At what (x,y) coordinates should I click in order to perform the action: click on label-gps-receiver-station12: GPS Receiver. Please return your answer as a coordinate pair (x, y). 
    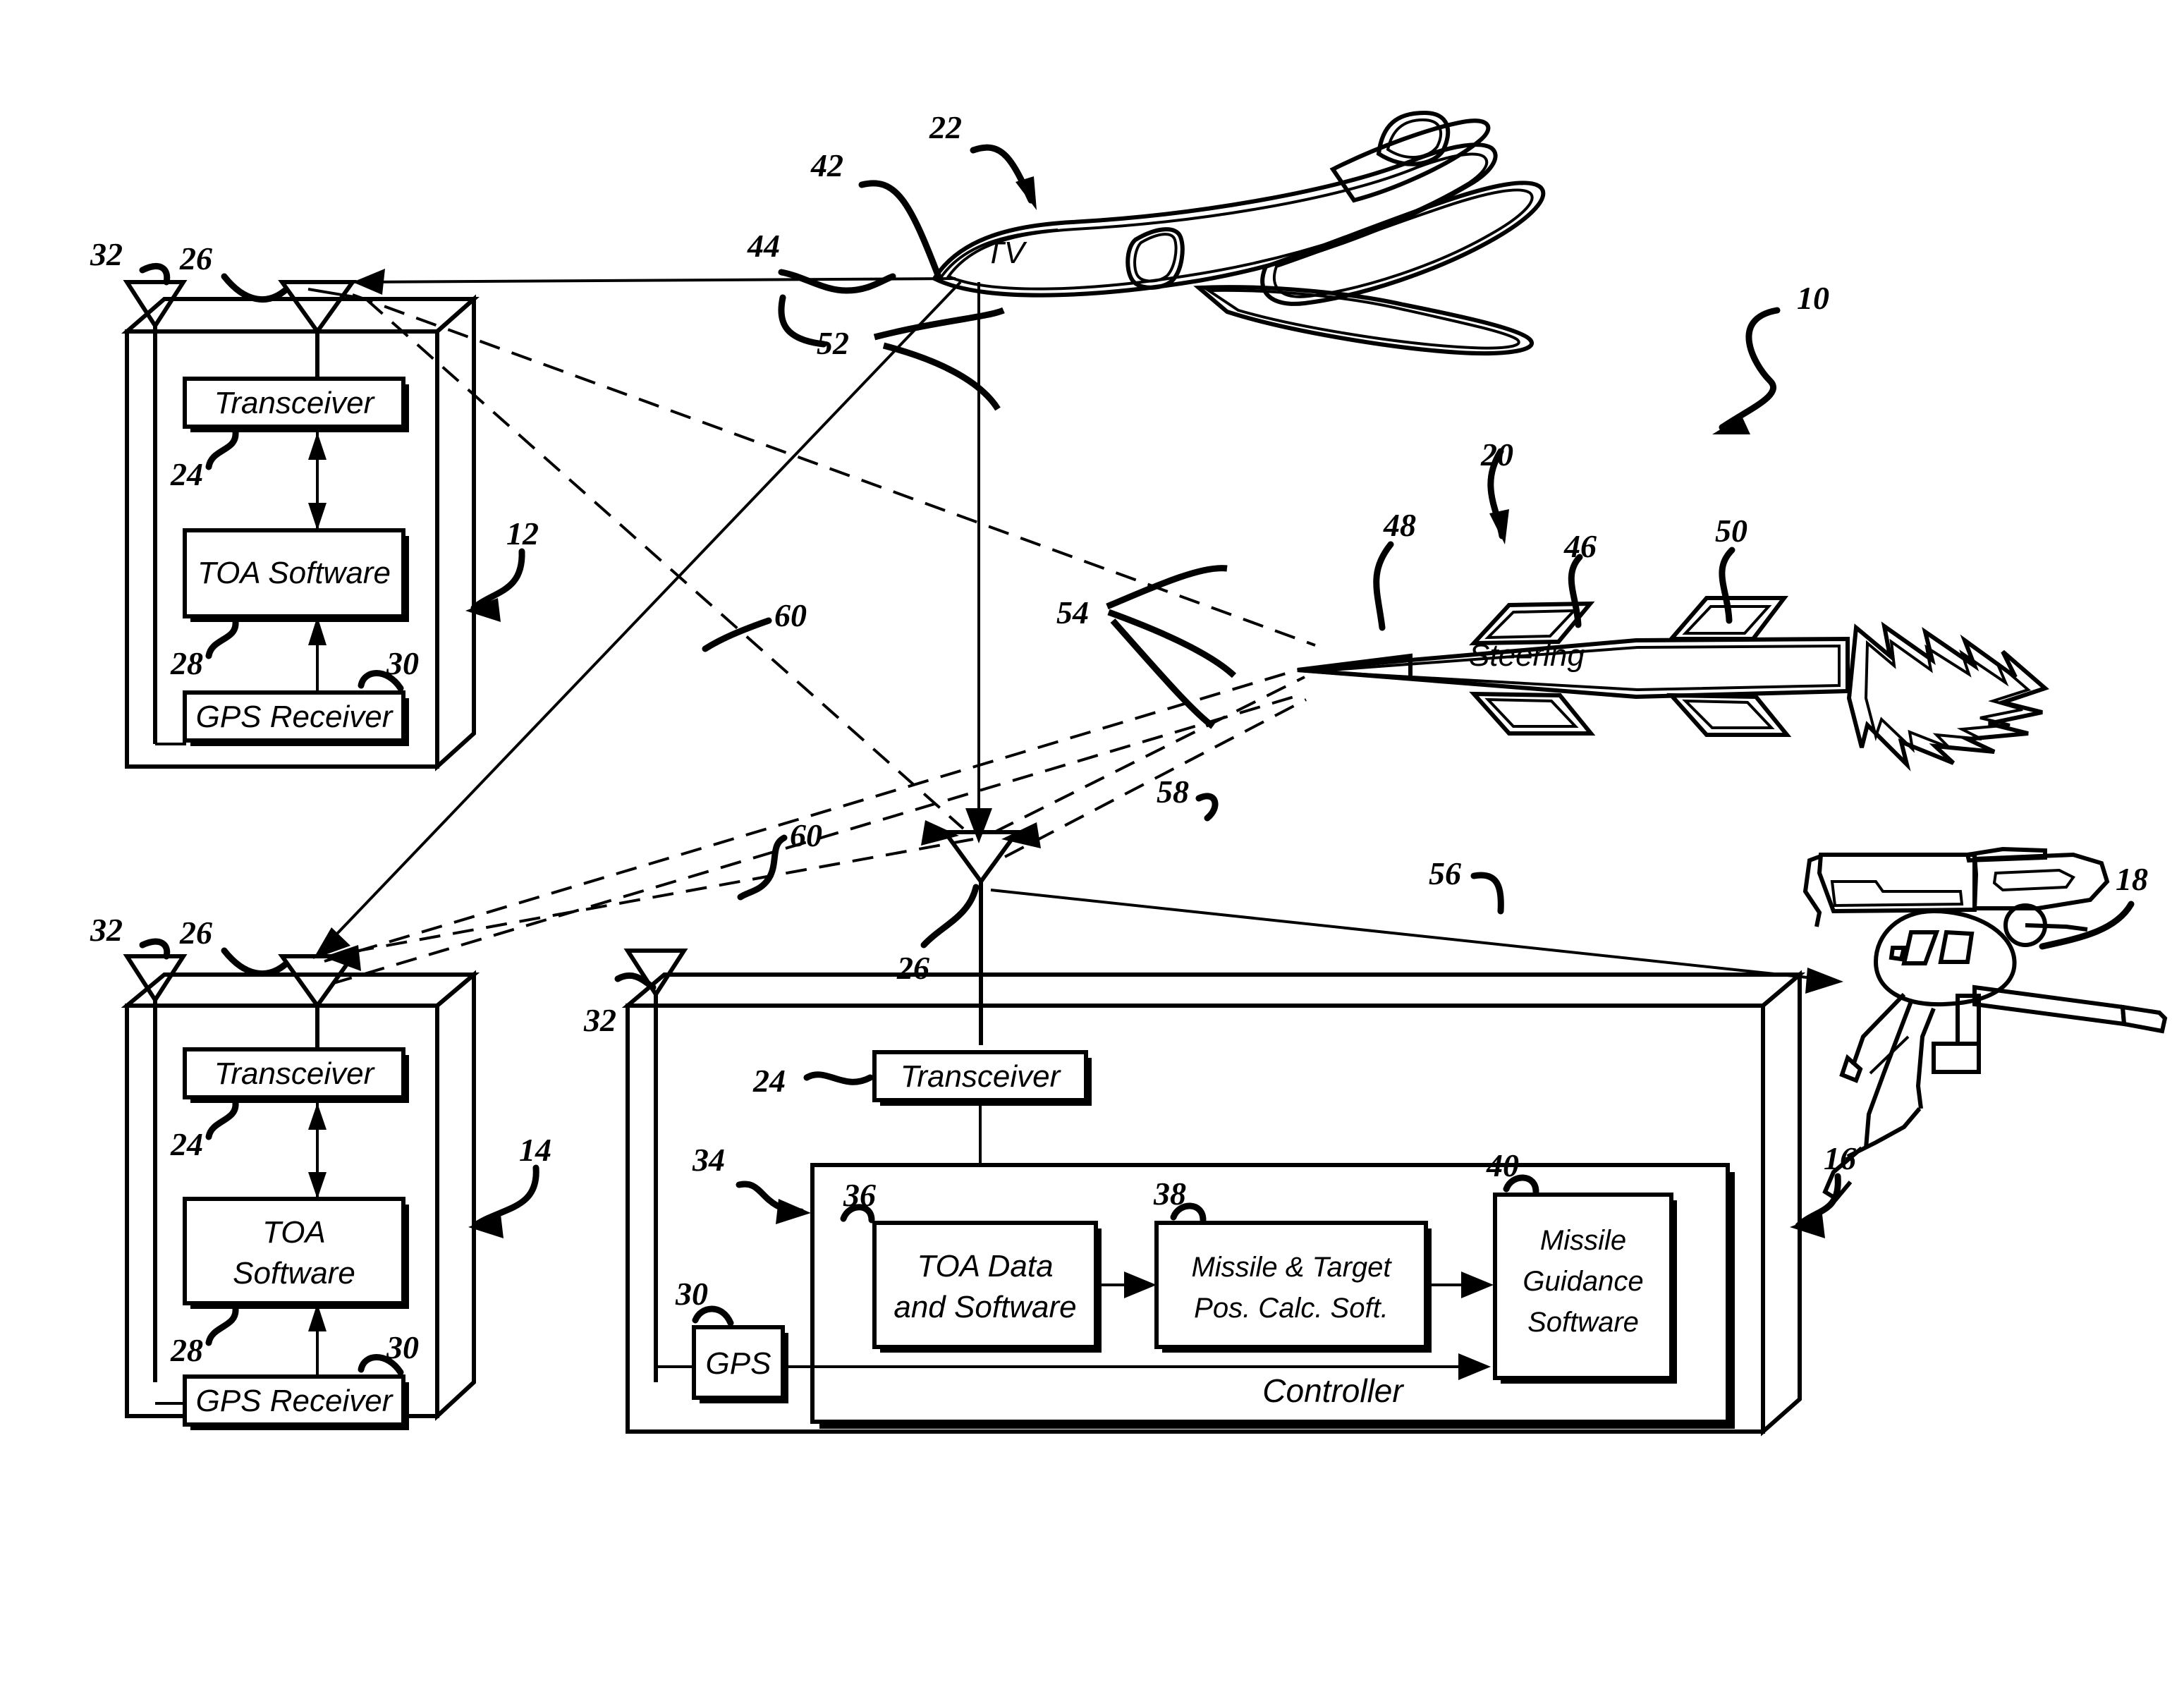
    Looking at the image, I should click on (295, 717).